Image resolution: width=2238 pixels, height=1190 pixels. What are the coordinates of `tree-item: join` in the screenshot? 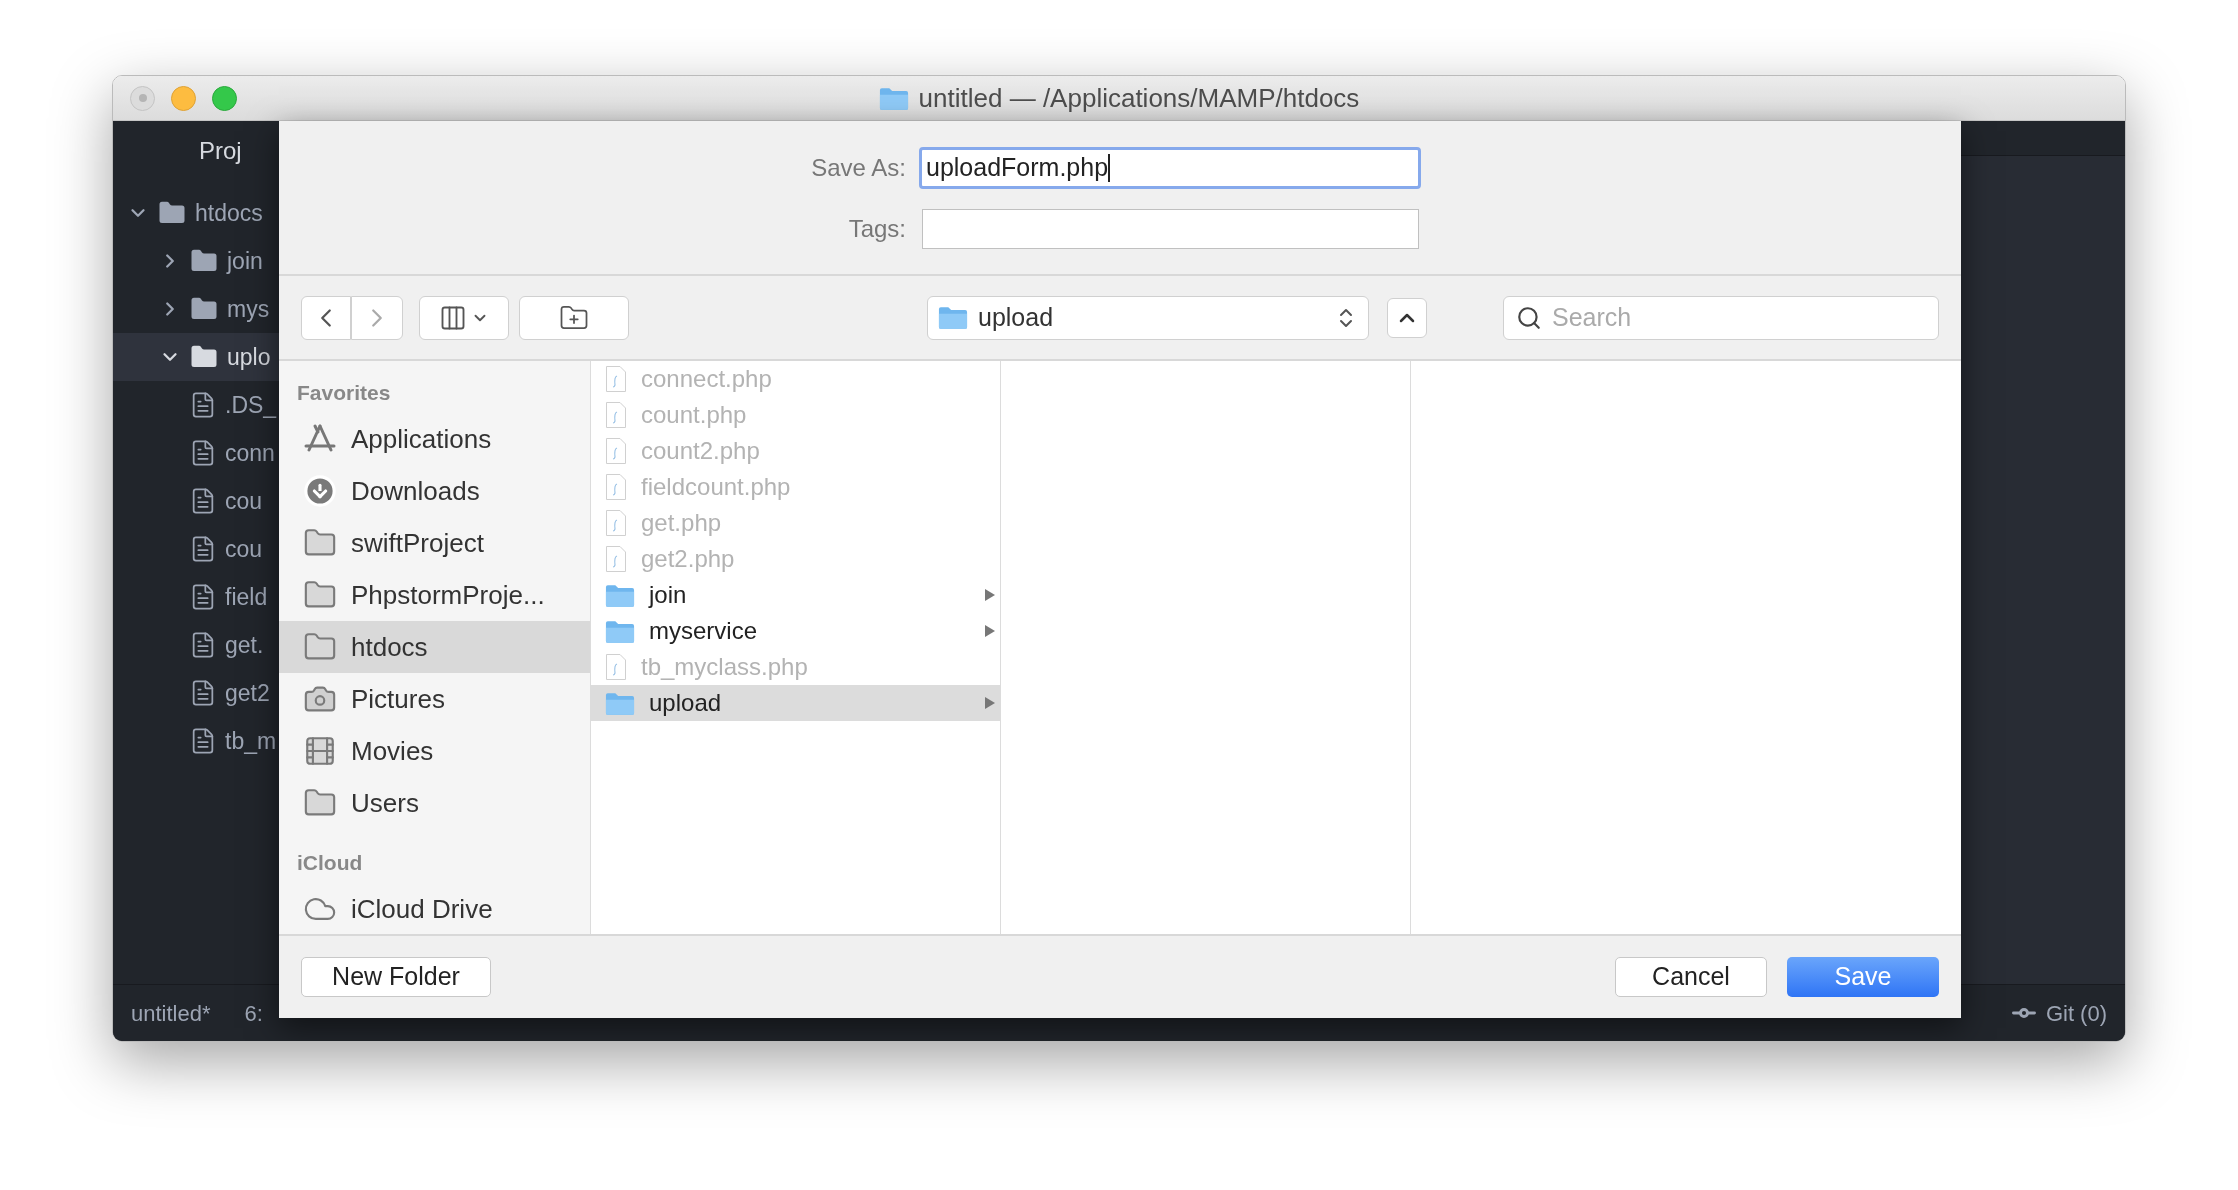 It's located at (196, 261).